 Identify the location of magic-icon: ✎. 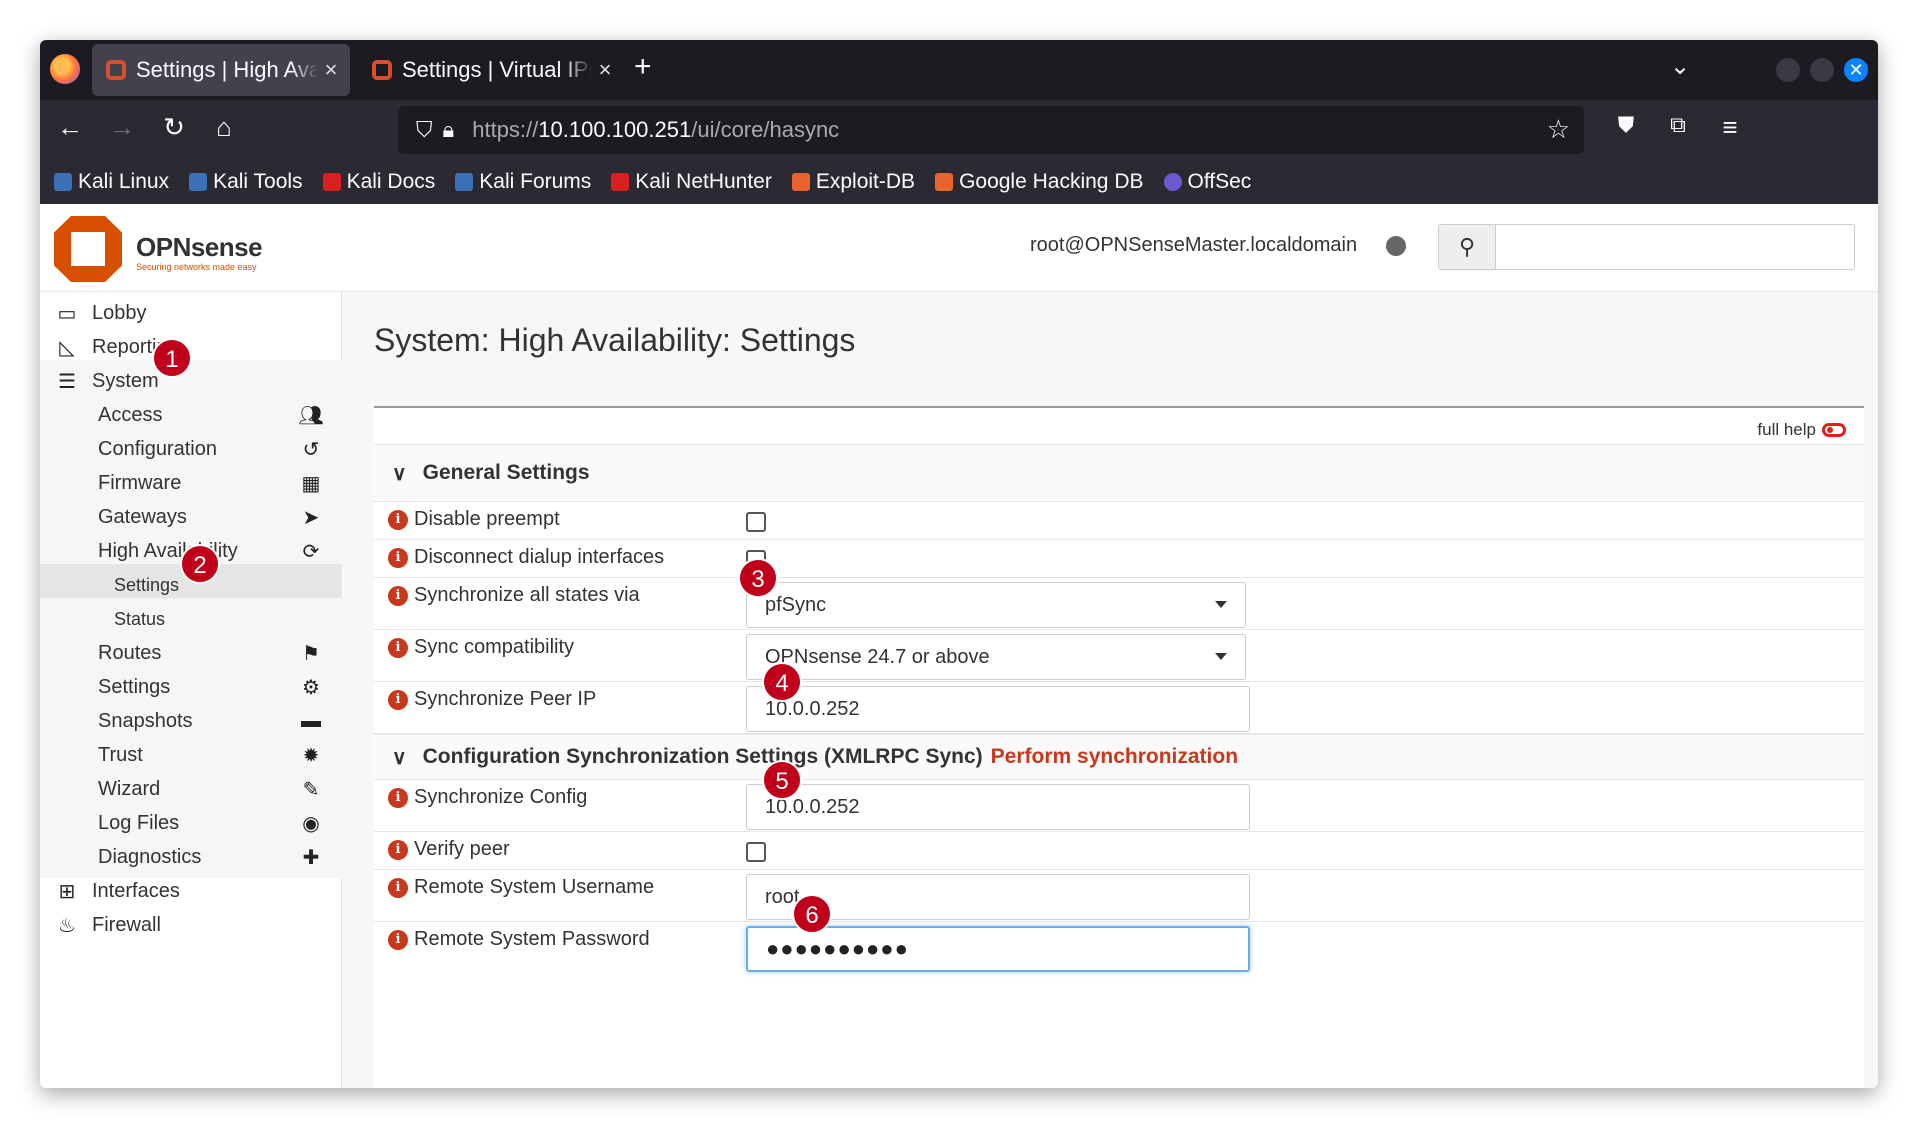
(311, 789).